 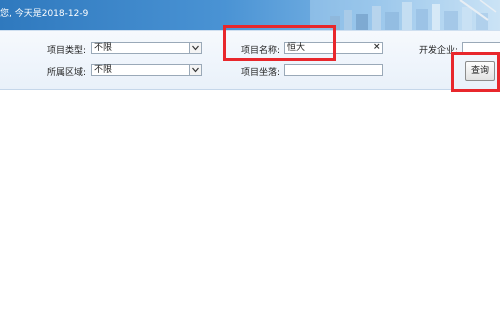 What do you see at coordinates (146, 70) in the screenshot?
I see `region-select: 不限` at bounding box center [146, 70].